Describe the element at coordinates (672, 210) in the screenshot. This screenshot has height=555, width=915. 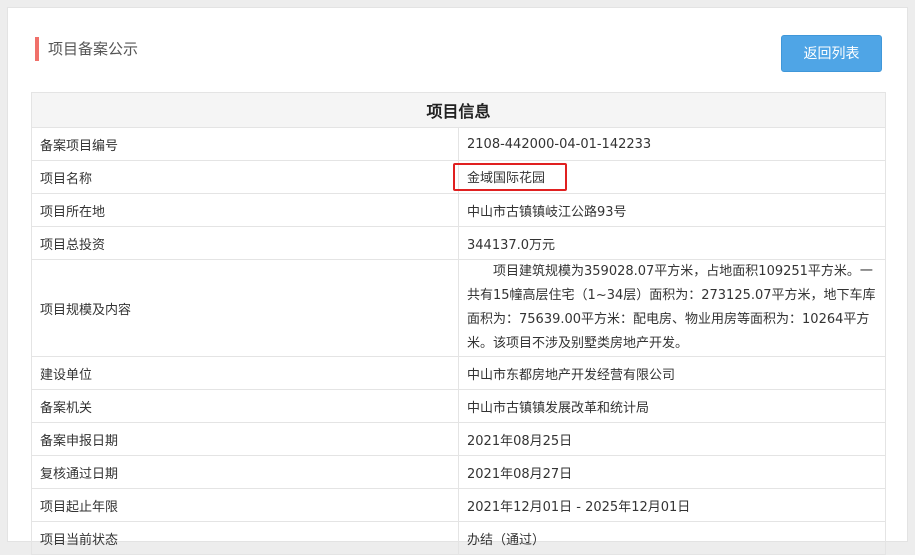
I see `row-value: 中山市古镇镇岐江公路93号` at that location.